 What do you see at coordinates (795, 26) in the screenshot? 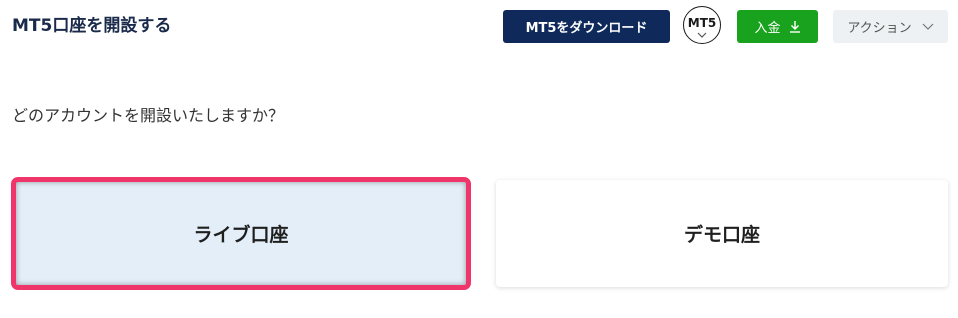
I see `download-icon` at bounding box center [795, 26].